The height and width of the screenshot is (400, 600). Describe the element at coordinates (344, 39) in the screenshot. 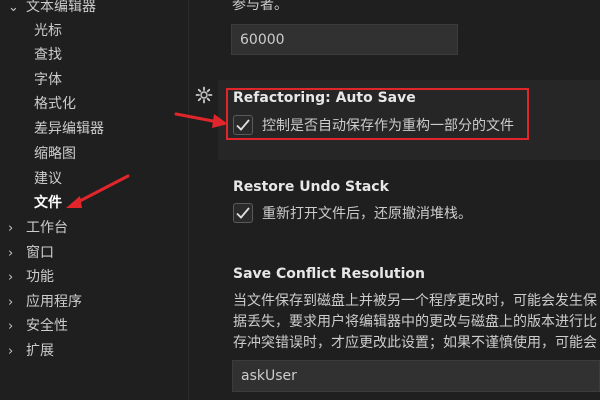

I see `previous-setting-input: 60000` at that location.